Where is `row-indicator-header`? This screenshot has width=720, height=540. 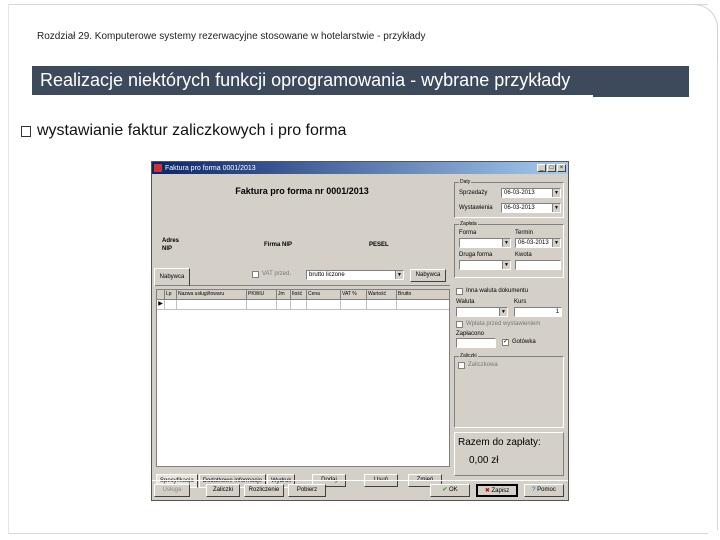
row-indicator-header is located at coordinates (161, 294).